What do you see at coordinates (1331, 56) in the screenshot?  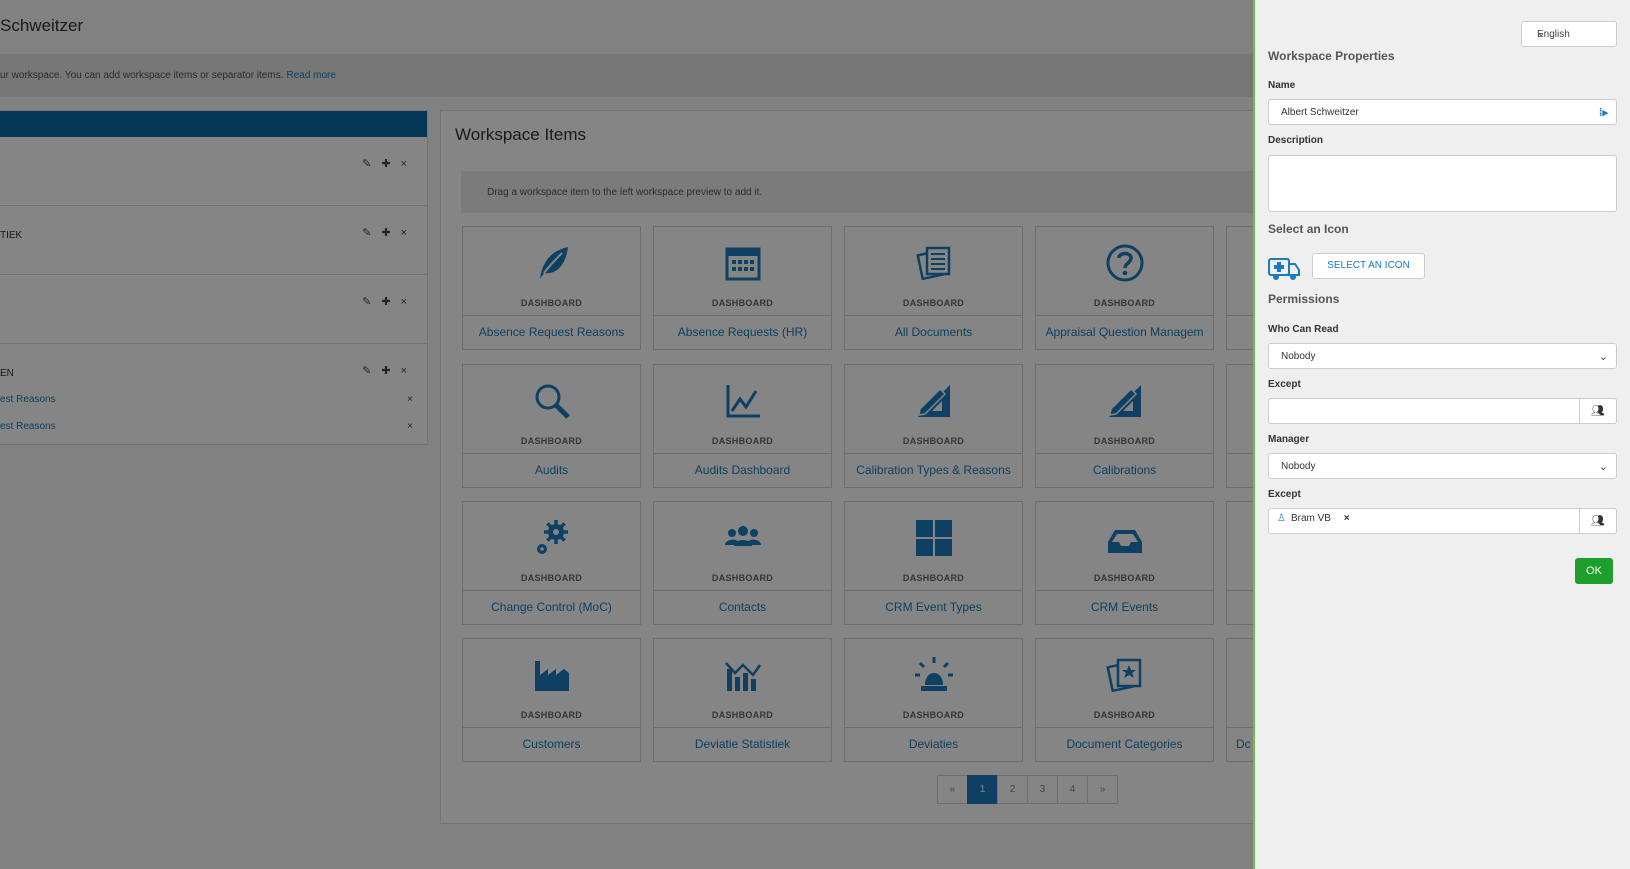 I see `properties-title: Workspace Properties` at bounding box center [1331, 56].